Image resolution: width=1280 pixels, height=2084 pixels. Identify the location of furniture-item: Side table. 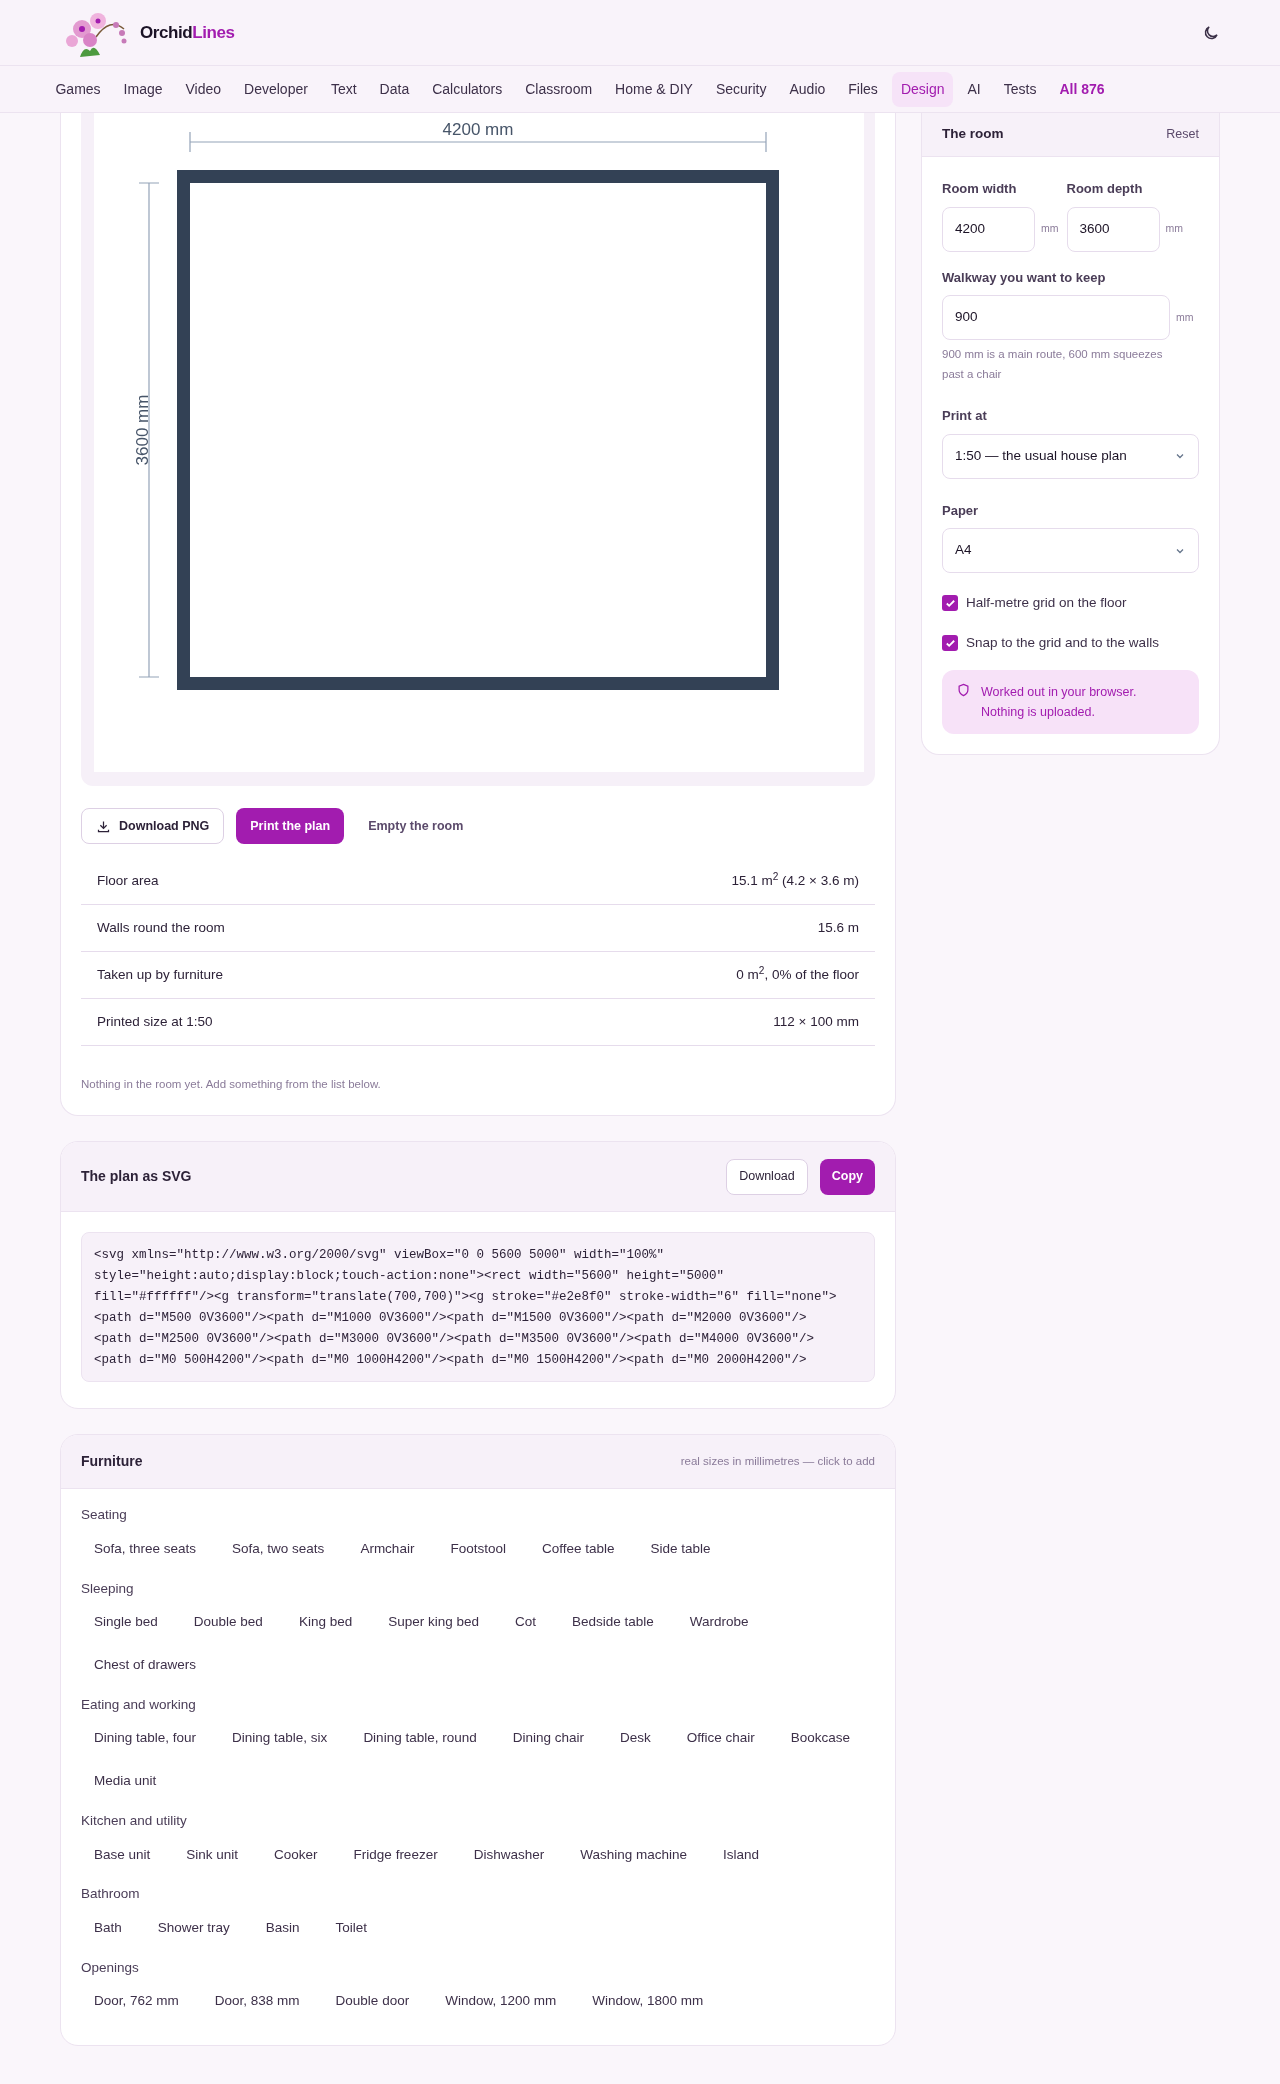
(680, 1549).